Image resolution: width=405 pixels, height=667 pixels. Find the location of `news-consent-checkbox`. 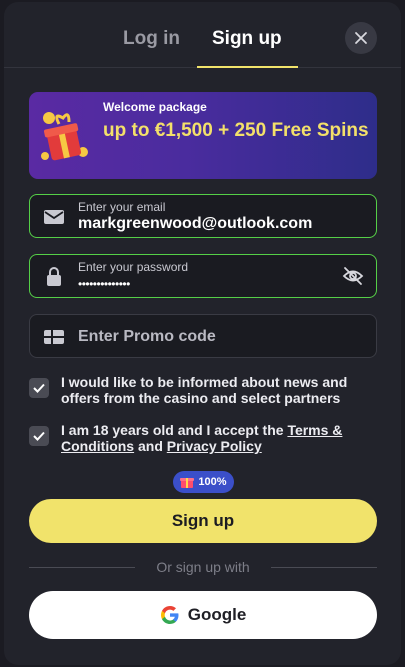

news-consent-checkbox is located at coordinates (39, 388).